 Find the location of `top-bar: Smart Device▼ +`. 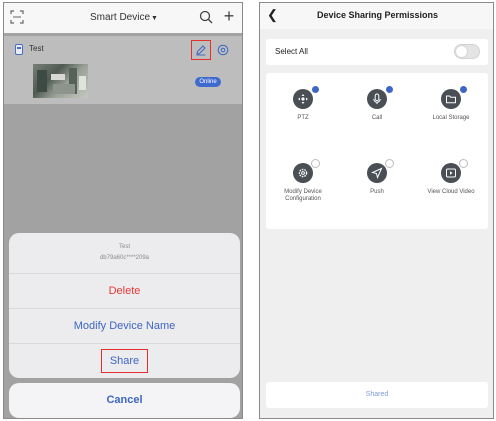

top-bar: Smart Device▼ + is located at coordinates (123, 18).